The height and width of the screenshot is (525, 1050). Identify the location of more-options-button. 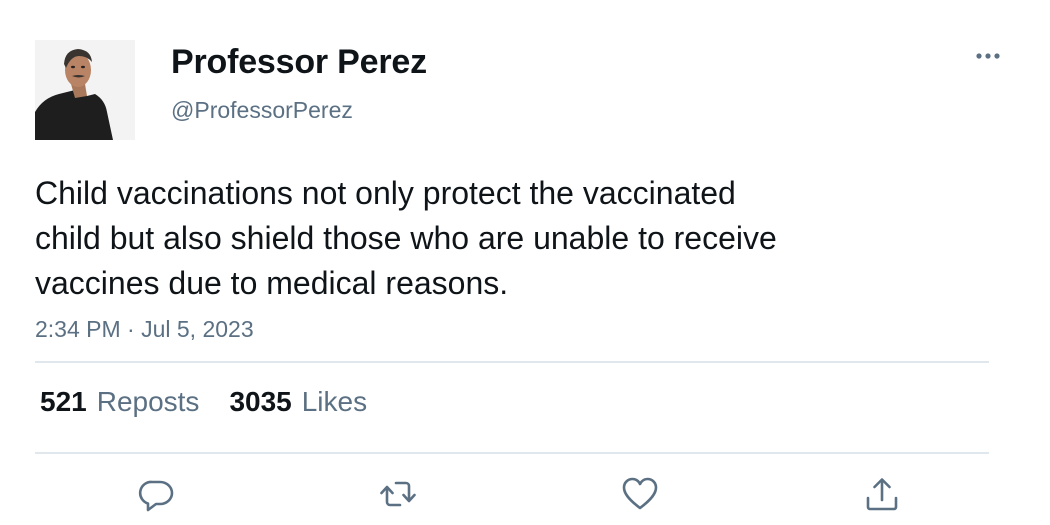
(988, 56).